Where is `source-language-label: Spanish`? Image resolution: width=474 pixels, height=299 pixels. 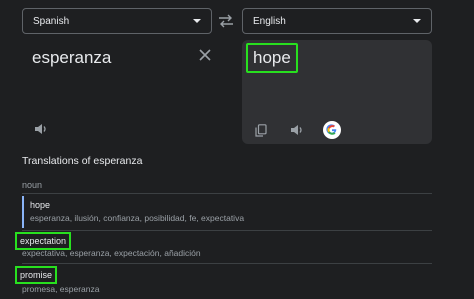
source-language-label: Spanish is located at coordinates (51, 21).